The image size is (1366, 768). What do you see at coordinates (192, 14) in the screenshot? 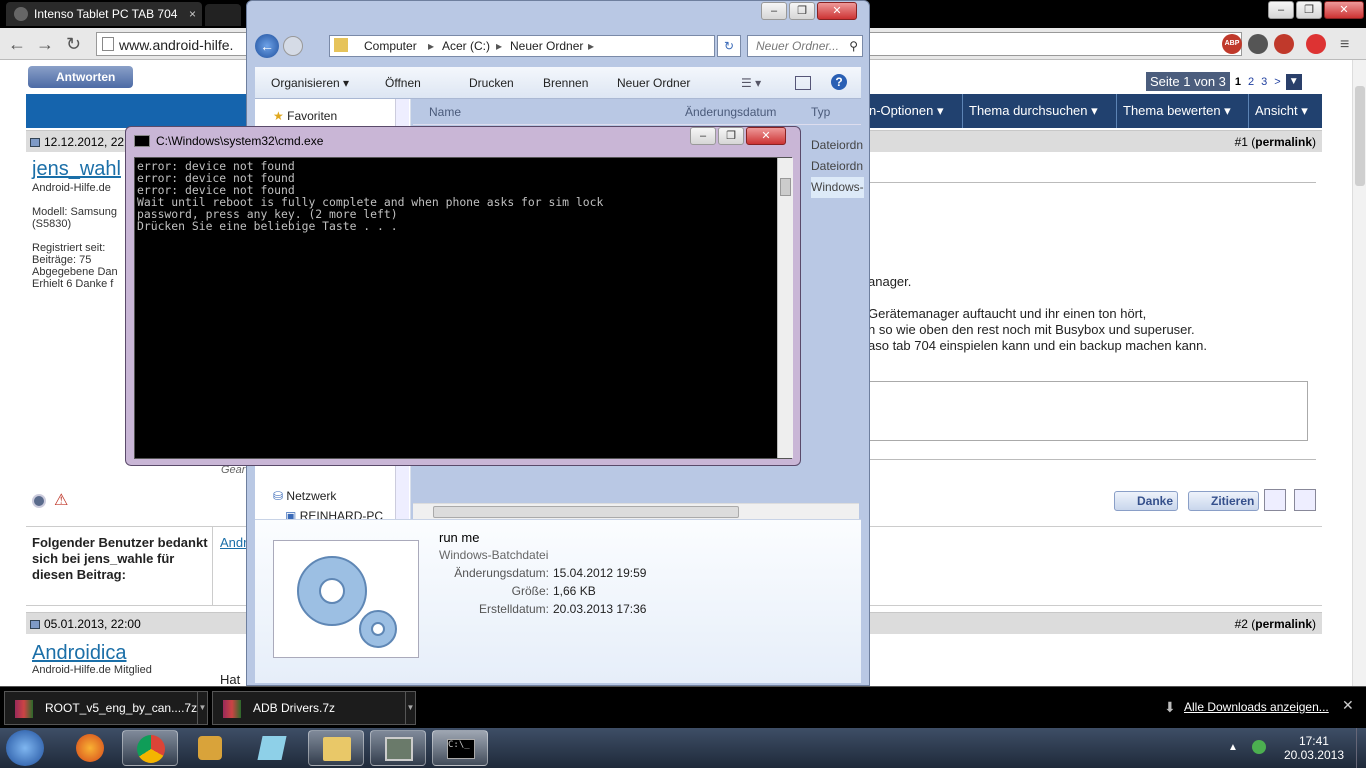
I see `close-tab-icon: ×` at bounding box center [192, 14].